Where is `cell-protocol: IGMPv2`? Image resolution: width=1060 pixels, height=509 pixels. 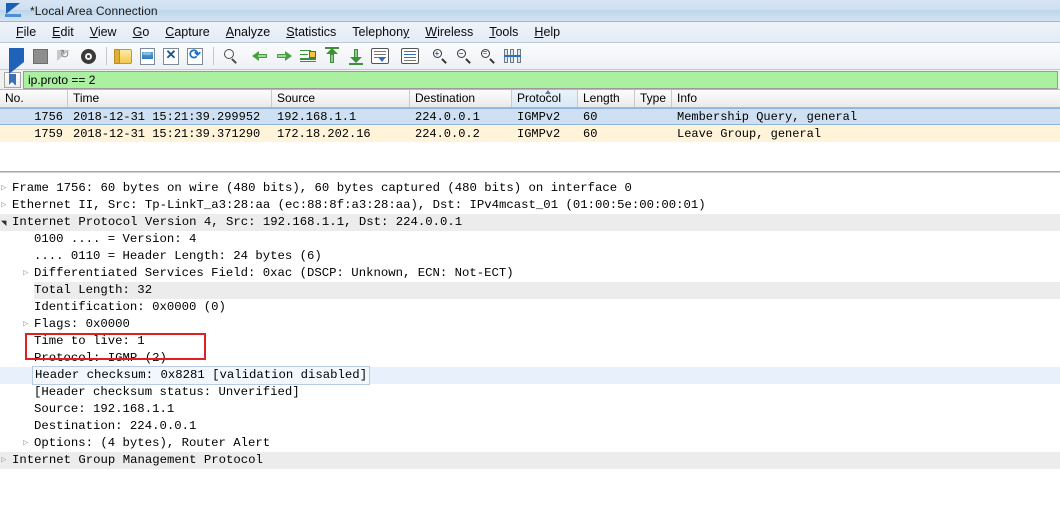 cell-protocol: IGMPv2 is located at coordinates (539, 116).